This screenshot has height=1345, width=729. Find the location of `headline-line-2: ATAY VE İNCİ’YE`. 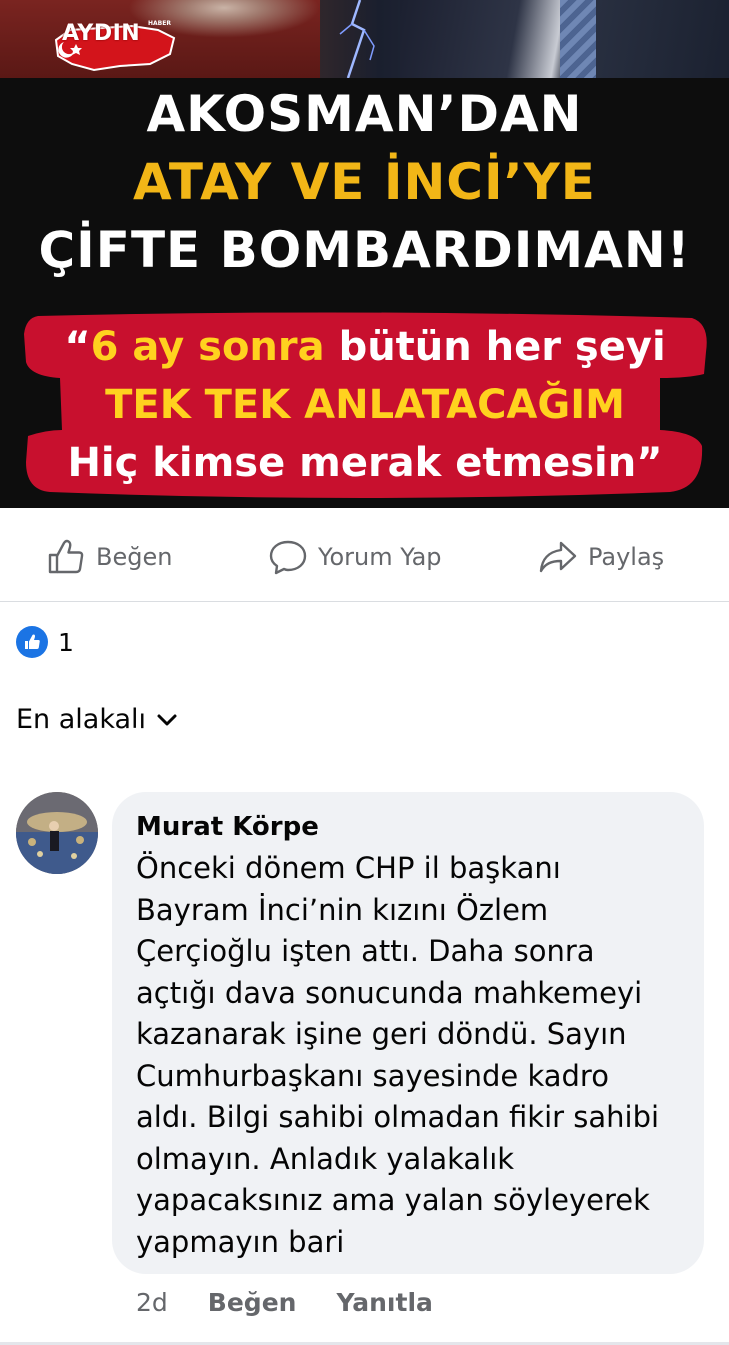

headline-line-2: ATAY VE İNCİ’YE is located at coordinates (364, 182).